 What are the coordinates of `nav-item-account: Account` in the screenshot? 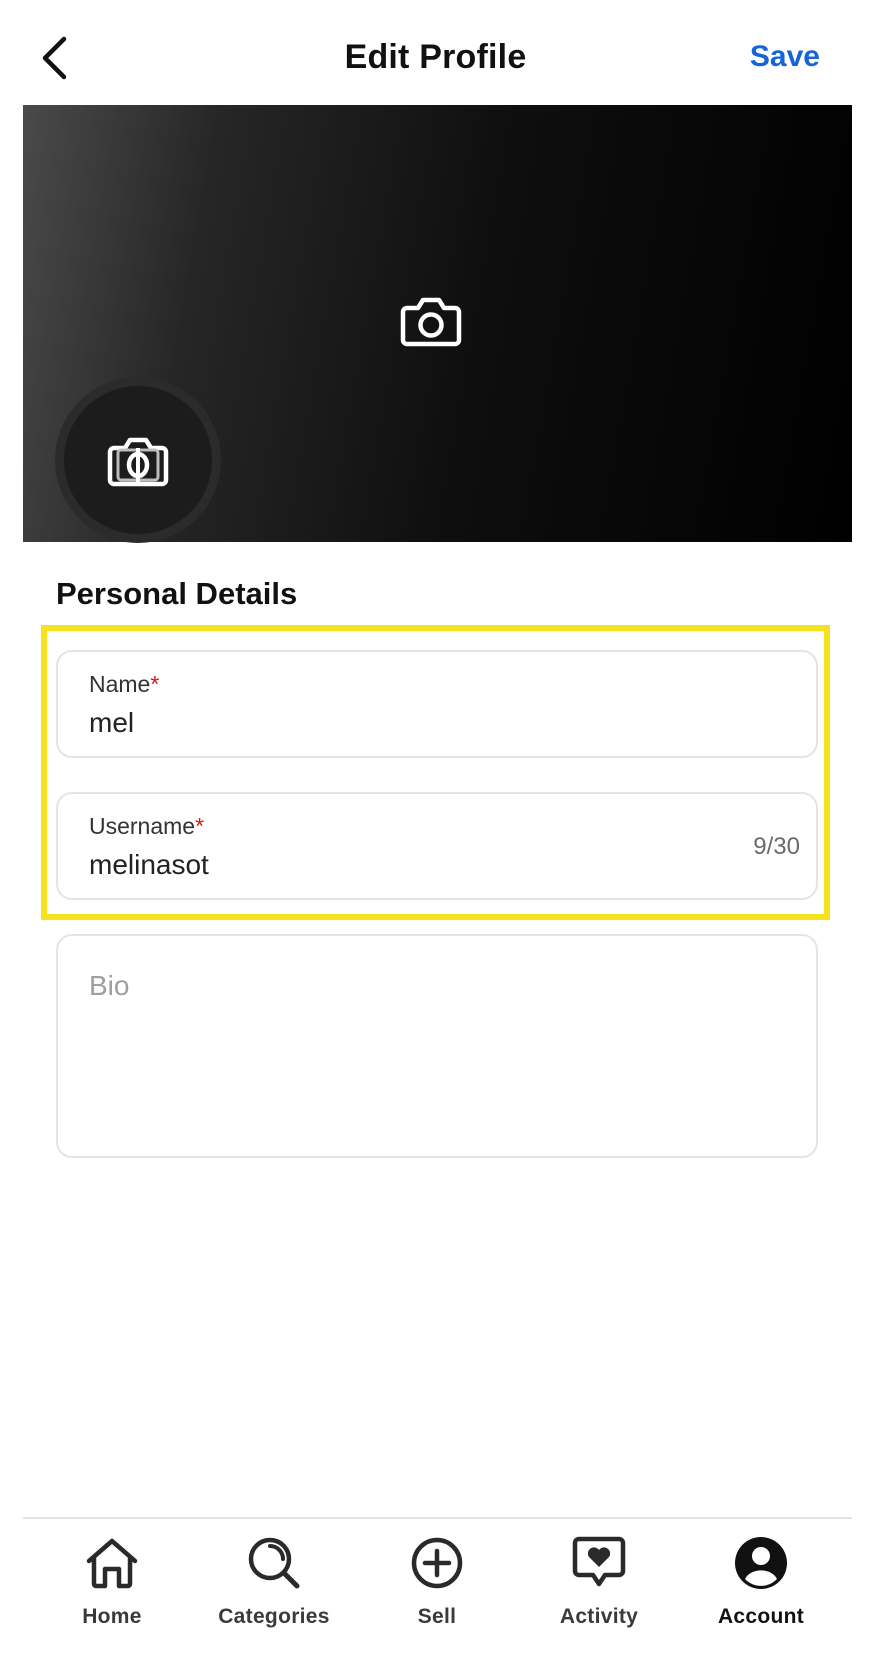 It's located at (761, 1588).